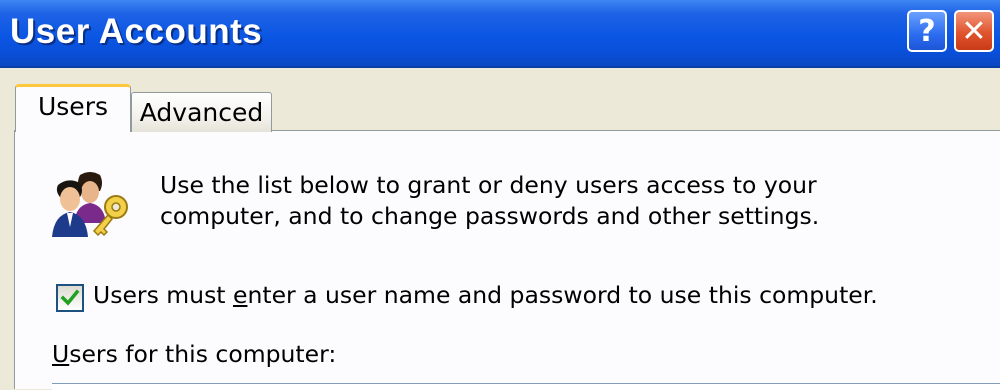 The image size is (1000, 390). I want to click on help-button: ?, so click(927, 31).